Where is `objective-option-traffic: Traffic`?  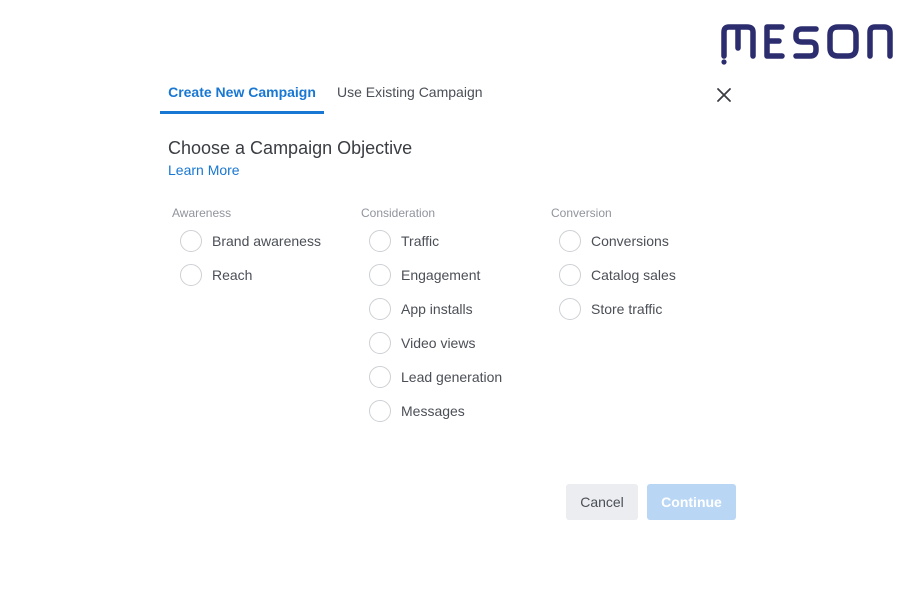 objective-option-traffic: Traffic is located at coordinates (400, 247).